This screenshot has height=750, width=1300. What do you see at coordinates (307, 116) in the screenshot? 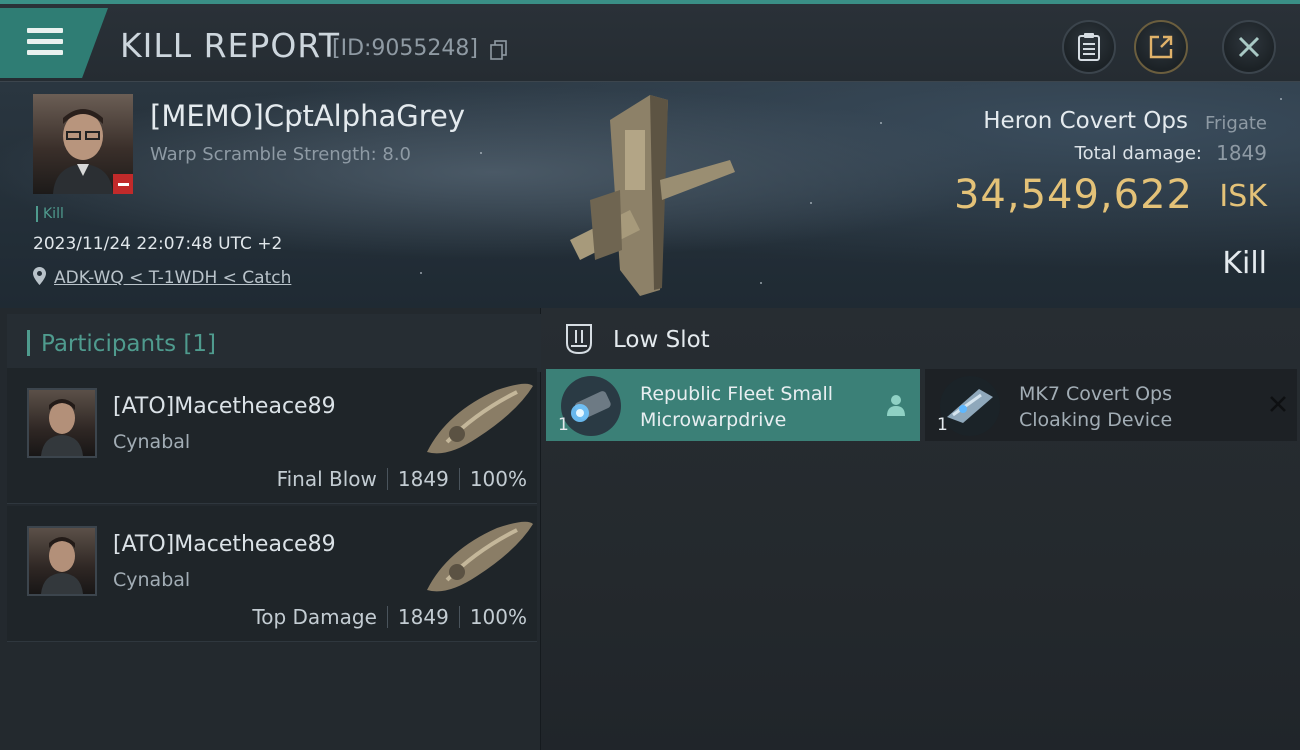
I see `victim-name: [MEMO]CptAlphaGrey` at bounding box center [307, 116].